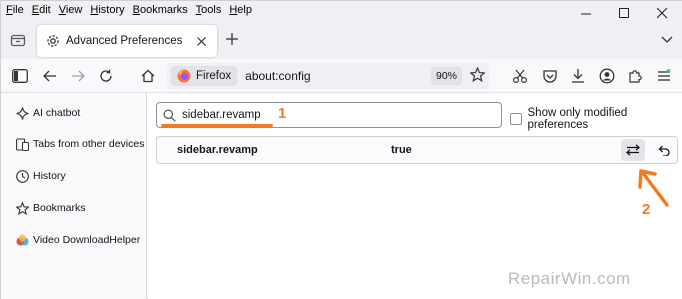  What do you see at coordinates (653, 188) in the screenshot?
I see `annotation-arrow` at bounding box center [653, 188].